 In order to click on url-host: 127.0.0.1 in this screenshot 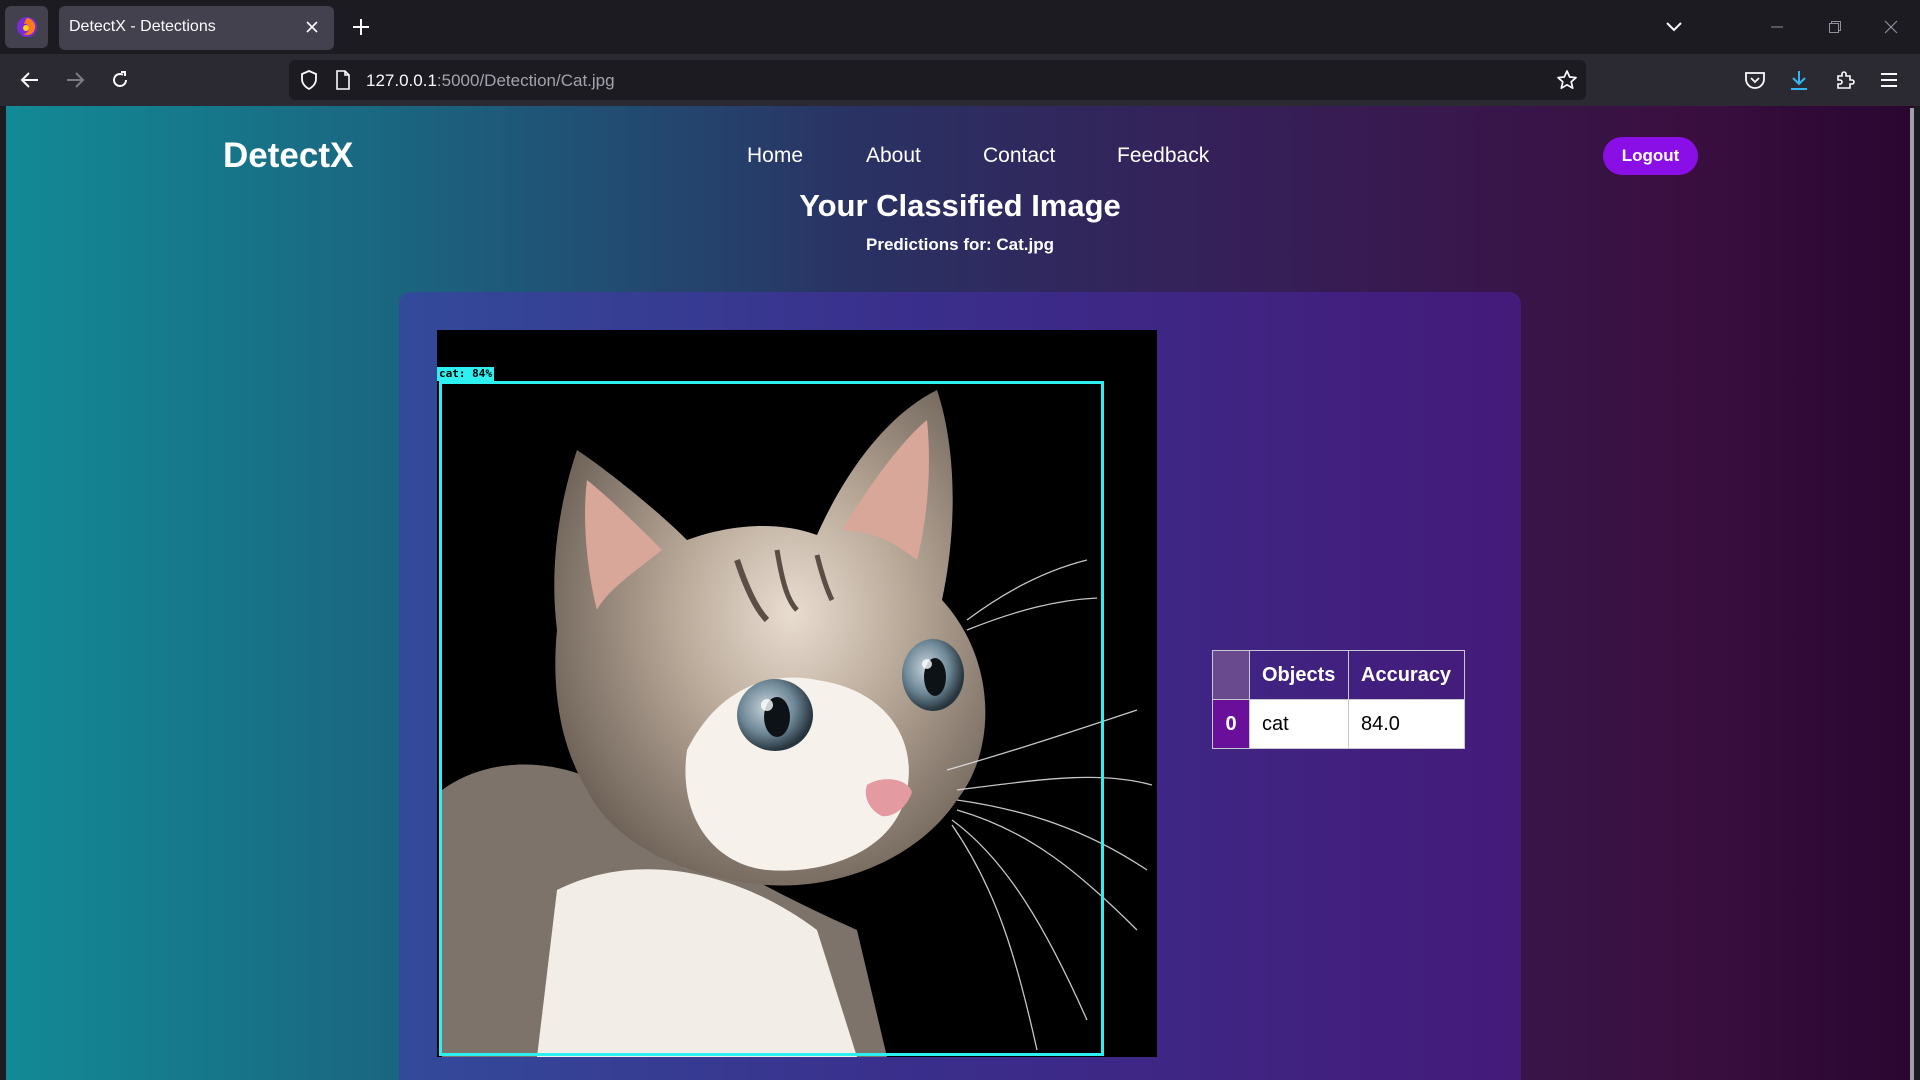, I will do `click(401, 80)`.